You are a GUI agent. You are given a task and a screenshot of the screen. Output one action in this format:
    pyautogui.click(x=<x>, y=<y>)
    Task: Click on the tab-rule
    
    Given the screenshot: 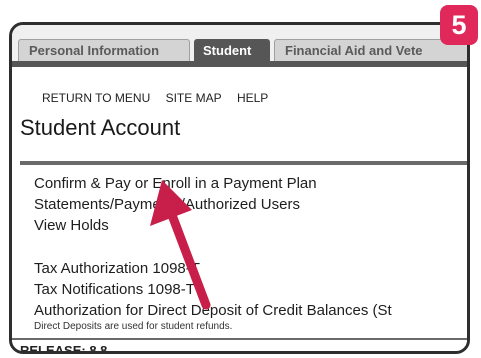 What is the action you would take?
    pyautogui.click(x=239, y=64)
    